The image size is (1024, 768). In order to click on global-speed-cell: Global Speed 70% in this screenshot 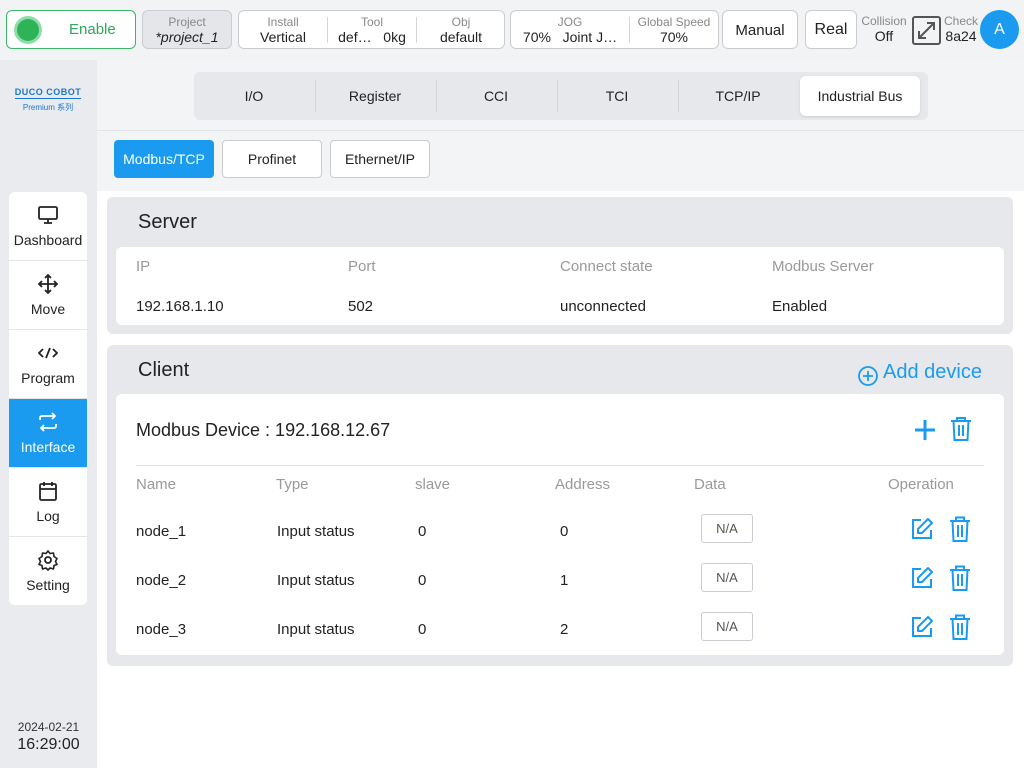, I will do `click(674, 28)`.